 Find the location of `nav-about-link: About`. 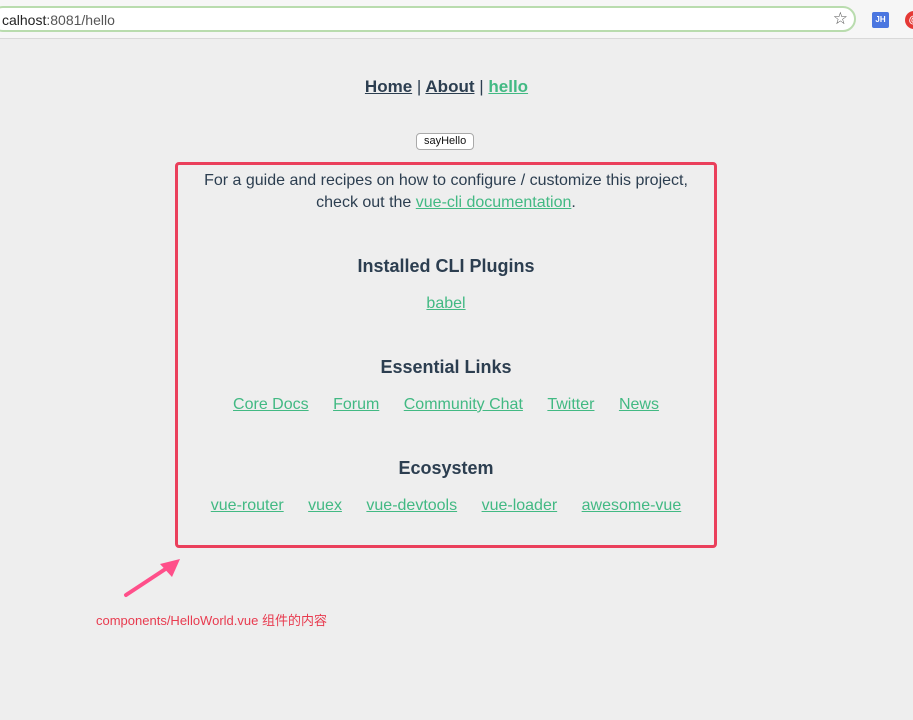

nav-about-link: About is located at coordinates (449, 86).